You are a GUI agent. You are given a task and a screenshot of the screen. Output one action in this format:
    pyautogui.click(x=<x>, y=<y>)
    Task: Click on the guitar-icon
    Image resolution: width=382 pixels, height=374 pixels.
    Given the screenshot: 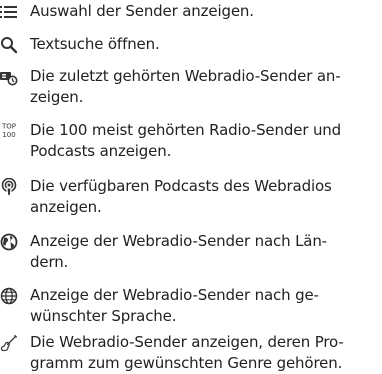 What is the action you would take?
    pyautogui.click(x=9, y=343)
    